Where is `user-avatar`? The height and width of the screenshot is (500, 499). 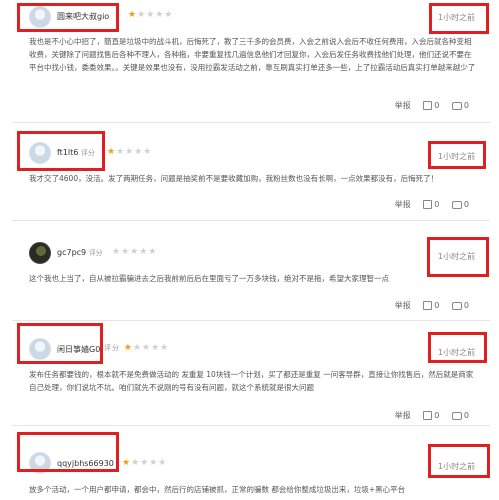 user-avatar is located at coordinates (40, 253).